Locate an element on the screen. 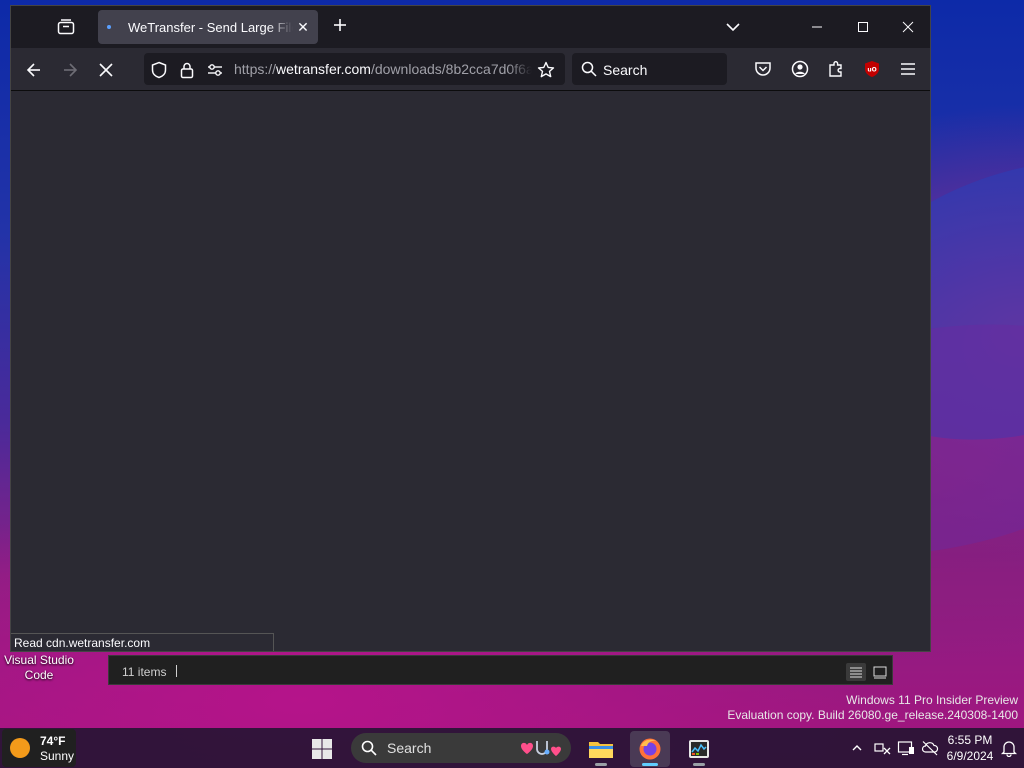 Image resolution: width=1024 pixels, height=768 pixels. weather-temp: 74°F is located at coordinates (53, 741).